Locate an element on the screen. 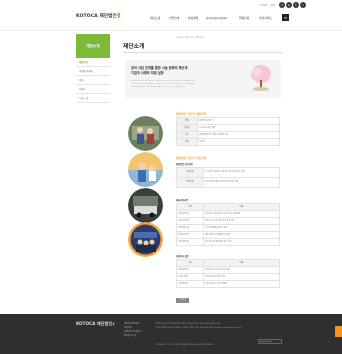 This screenshot has width=342, height=354. table-row: 복지지원사업 저소득층 및 취약계층 복지 지원 is located at coordinates (228, 242).